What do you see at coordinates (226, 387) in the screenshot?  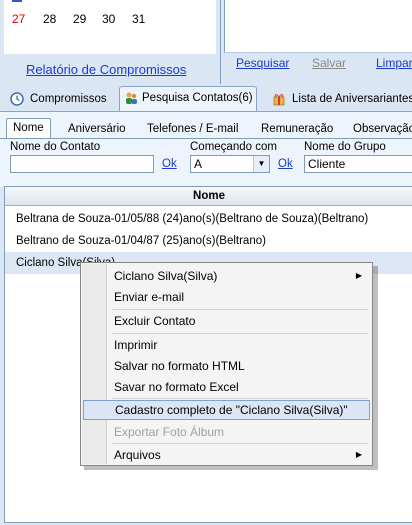 I see `menu-item-save-excel: Savar no formato Excel` at bounding box center [226, 387].